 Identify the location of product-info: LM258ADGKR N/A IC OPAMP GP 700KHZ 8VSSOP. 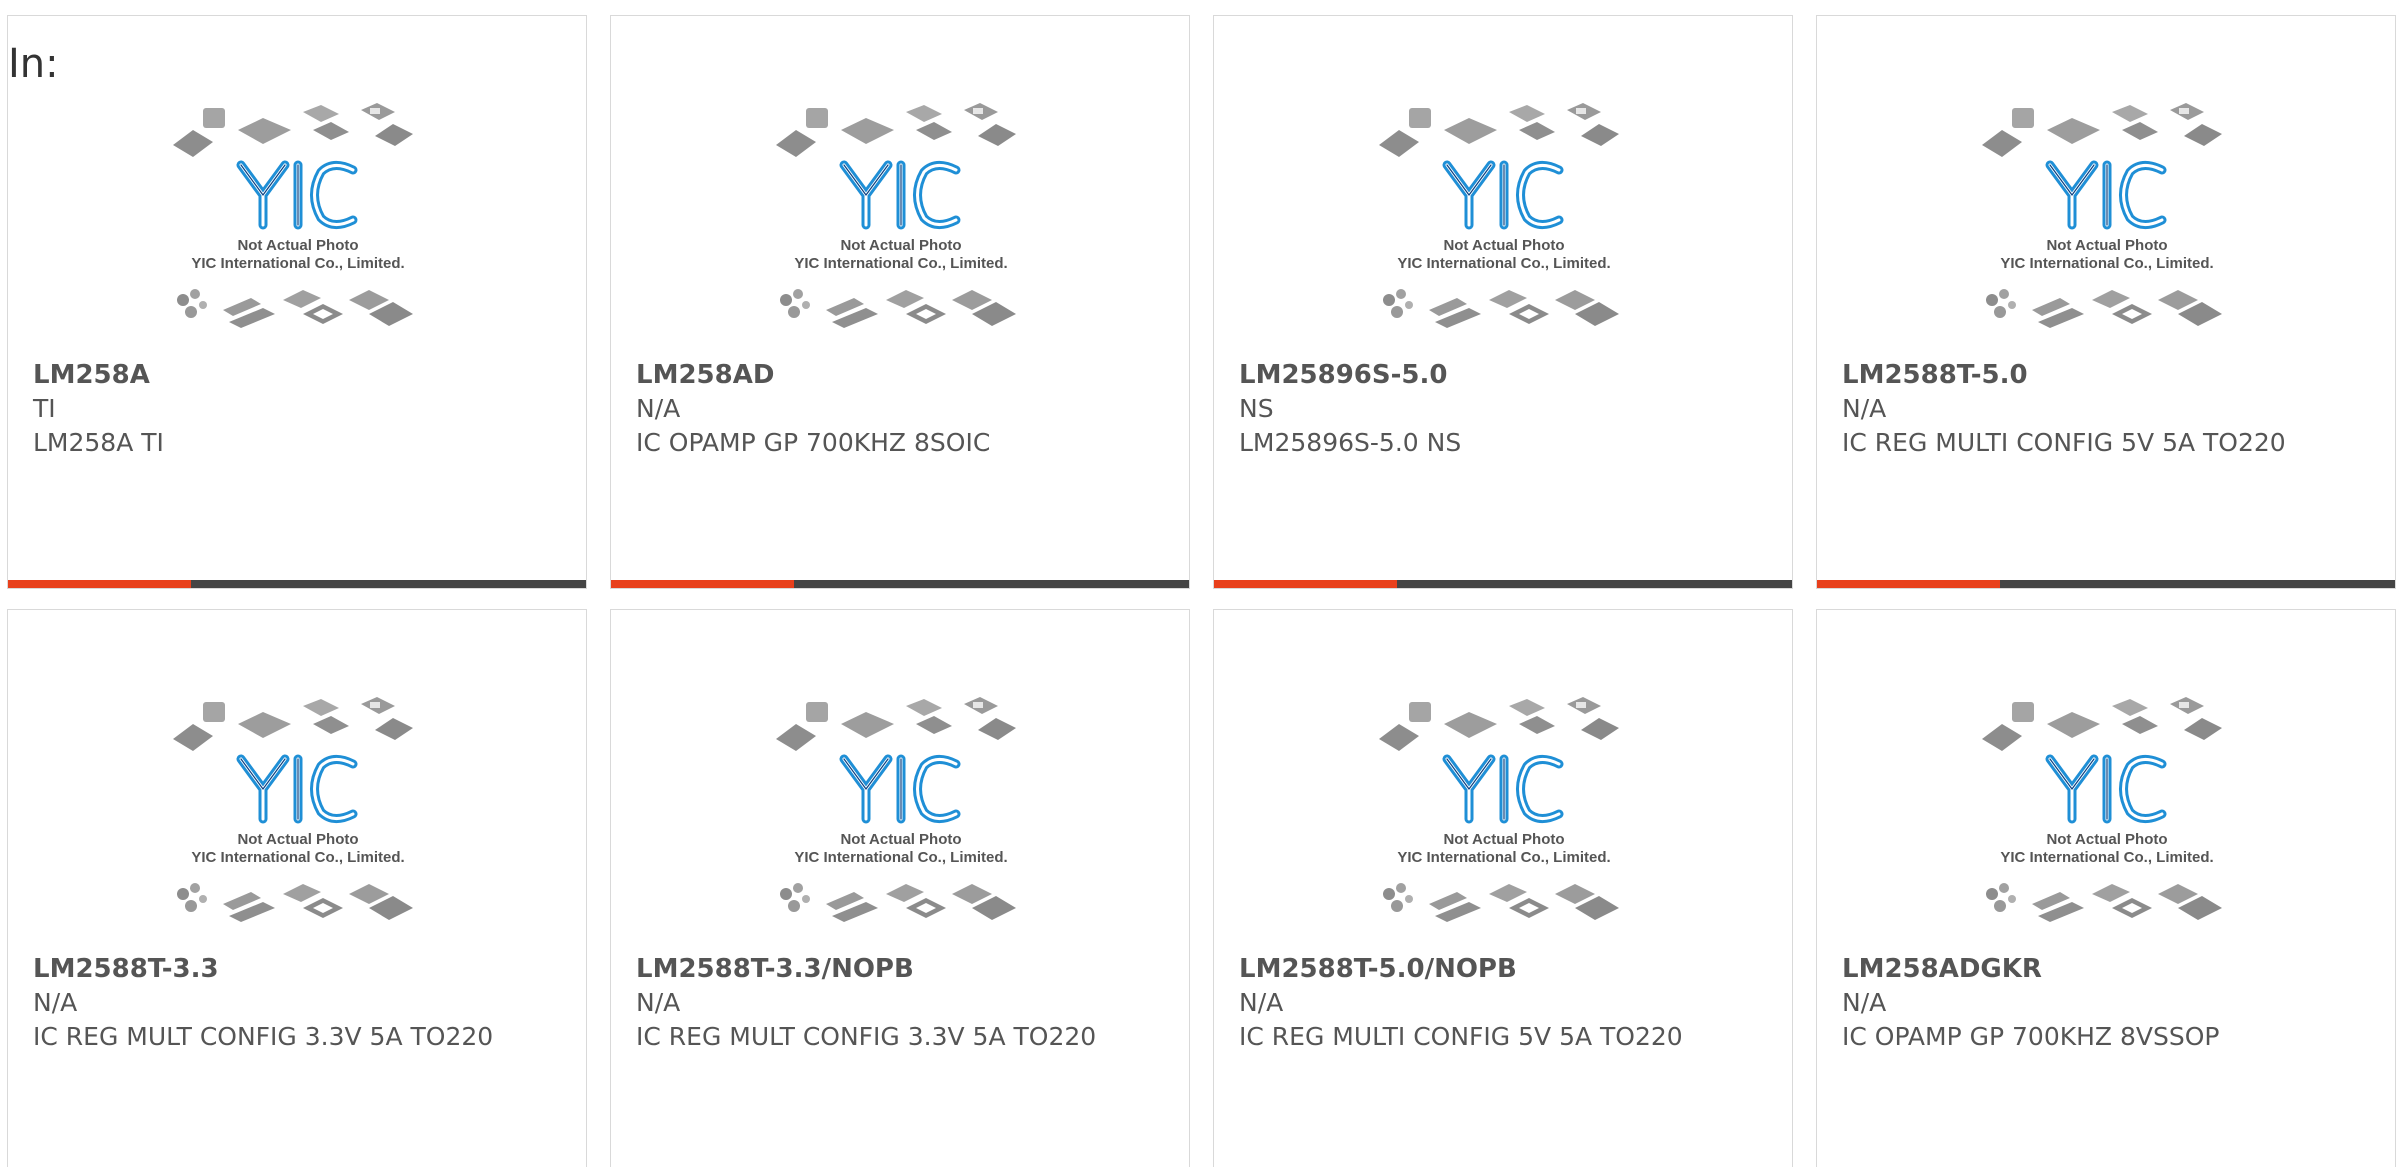
(2108, 1003).